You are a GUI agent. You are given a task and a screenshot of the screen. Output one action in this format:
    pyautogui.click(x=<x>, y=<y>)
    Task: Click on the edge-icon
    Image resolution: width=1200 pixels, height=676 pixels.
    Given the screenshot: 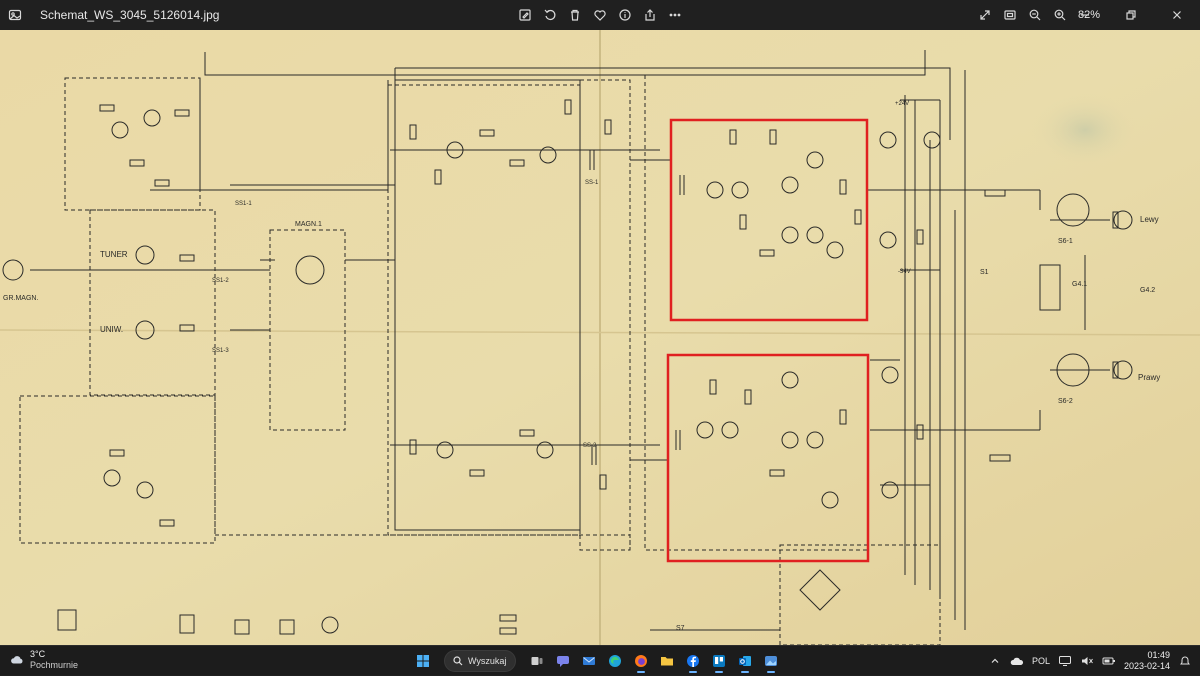 What is the action you would take?
    pyautogui.click(x=615, y=661)
    